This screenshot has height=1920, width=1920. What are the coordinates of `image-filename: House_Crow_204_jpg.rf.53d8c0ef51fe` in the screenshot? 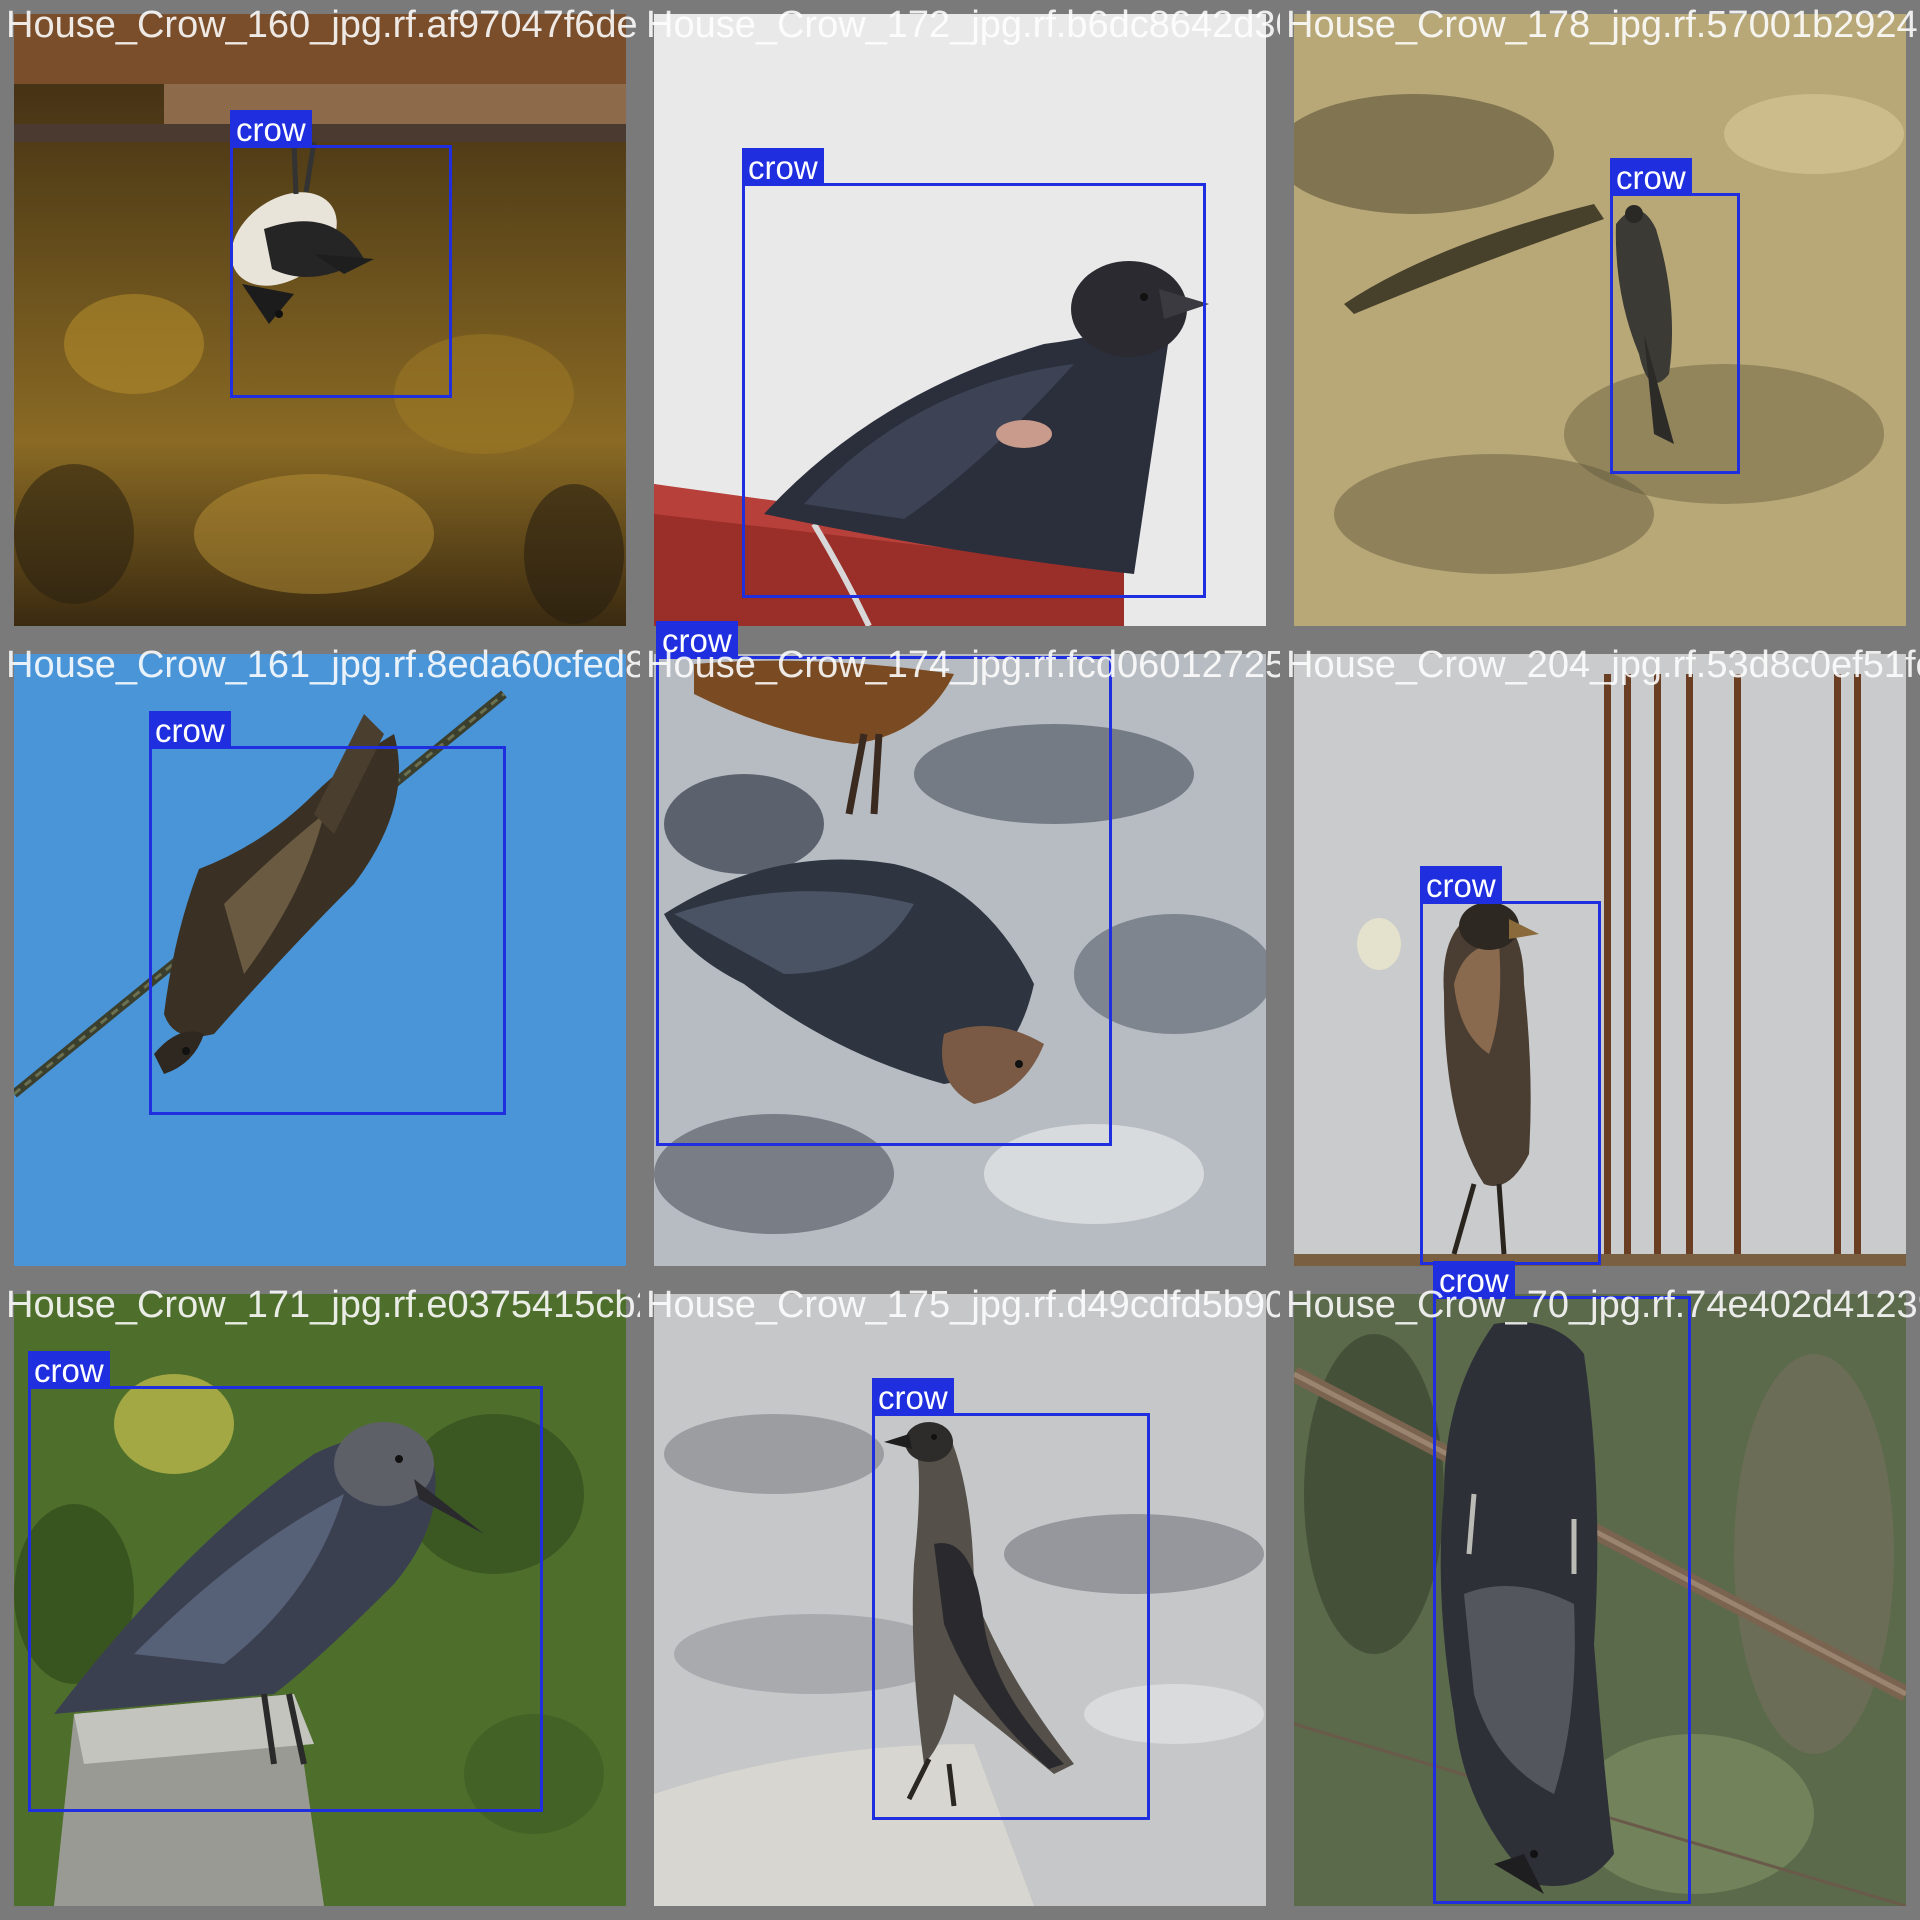 It's located at (1603, 665).